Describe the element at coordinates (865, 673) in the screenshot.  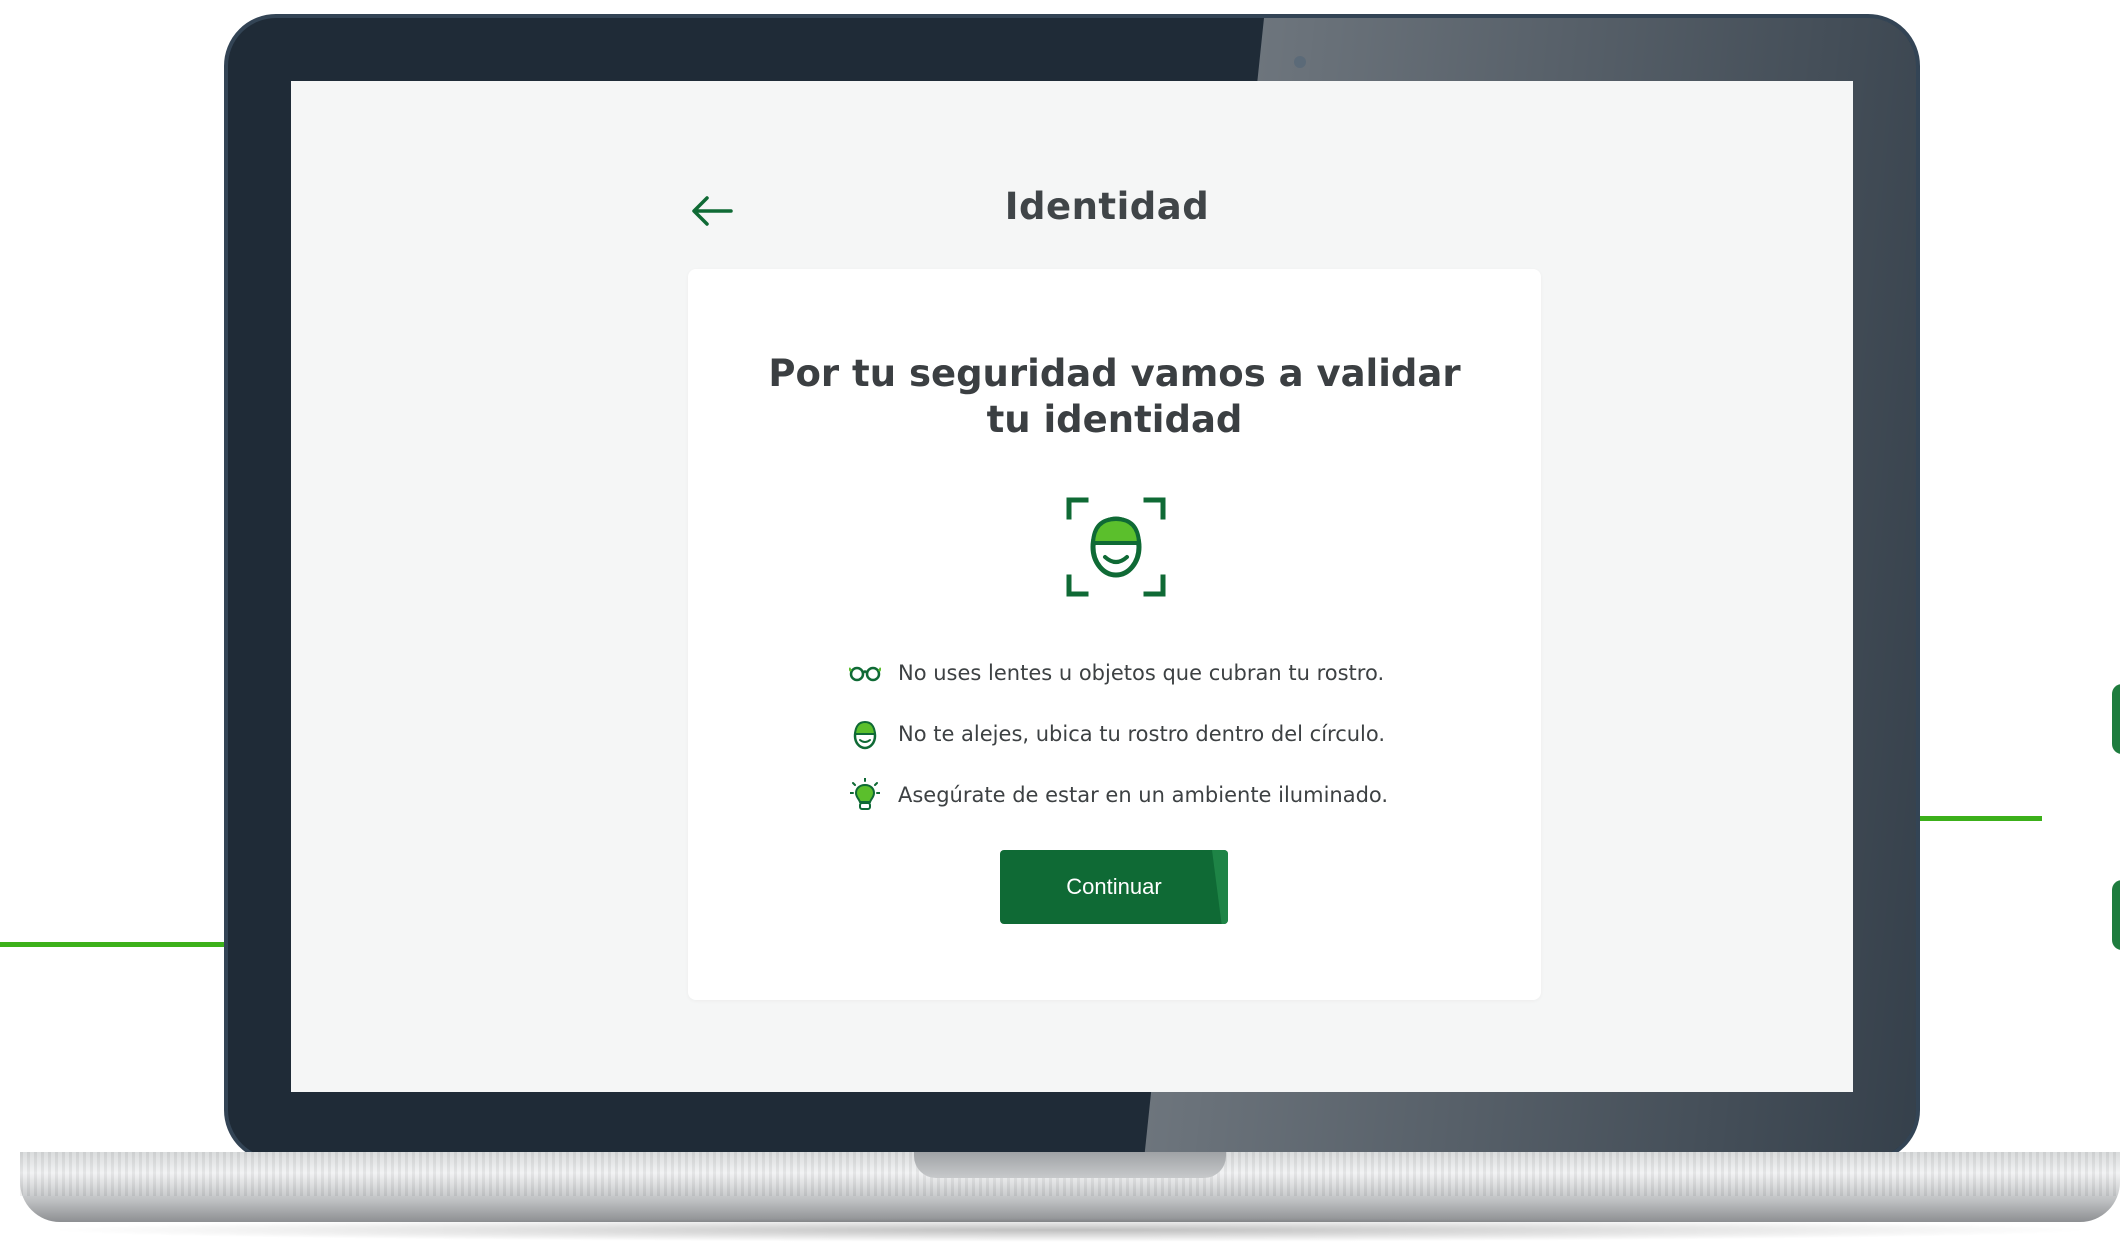
I see `glasses-icon` at that location.